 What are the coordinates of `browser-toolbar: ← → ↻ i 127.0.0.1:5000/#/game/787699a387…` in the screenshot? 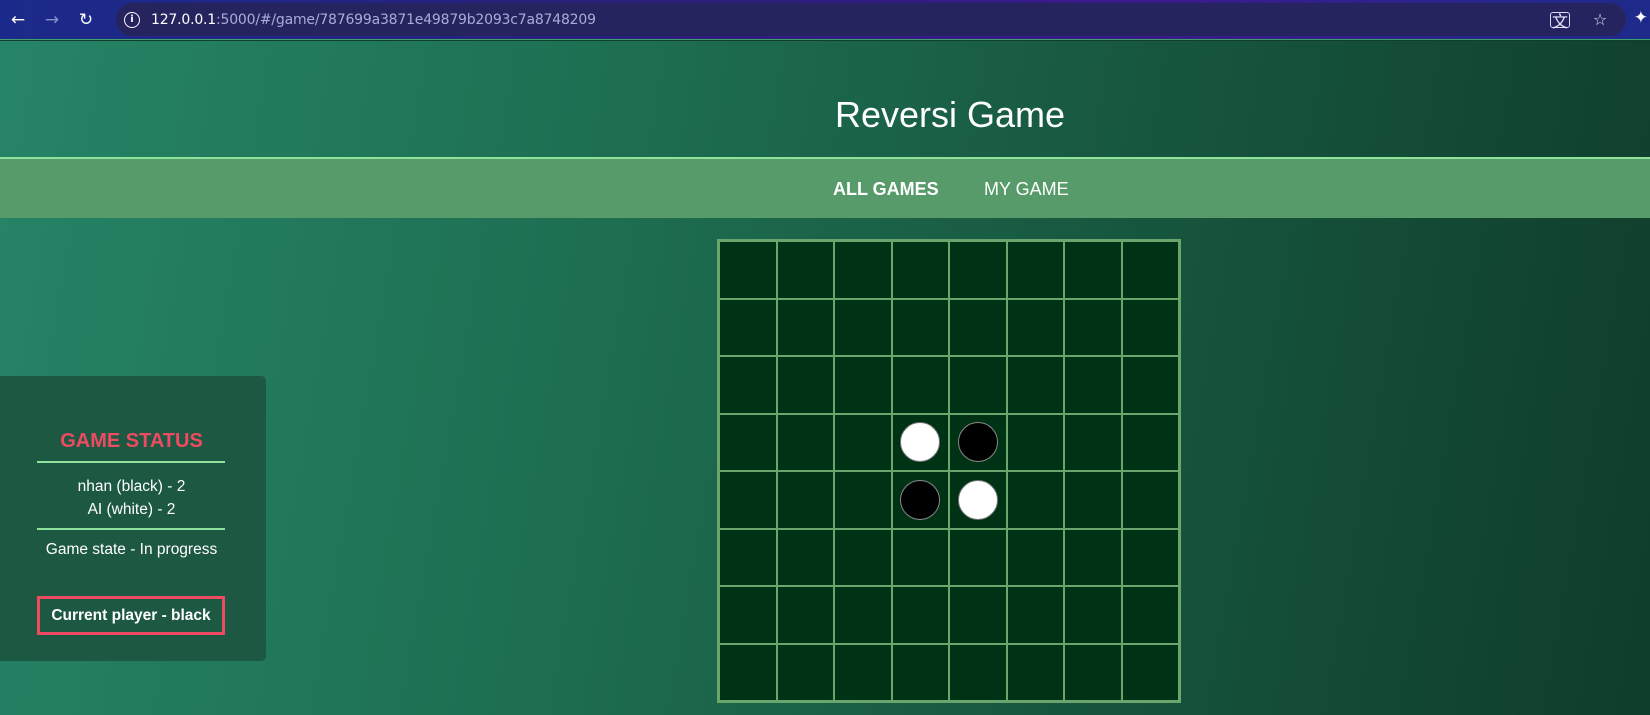 It's located at (825, 20).